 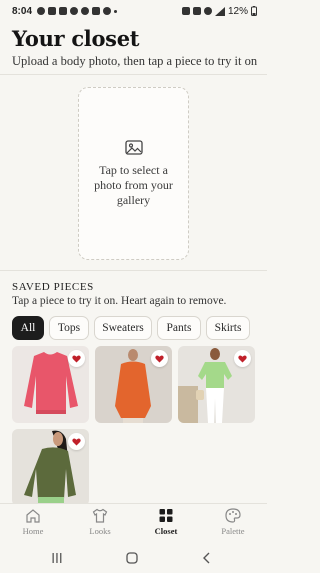 I want to click on status-right: 12%, so click(x=219, y=11).